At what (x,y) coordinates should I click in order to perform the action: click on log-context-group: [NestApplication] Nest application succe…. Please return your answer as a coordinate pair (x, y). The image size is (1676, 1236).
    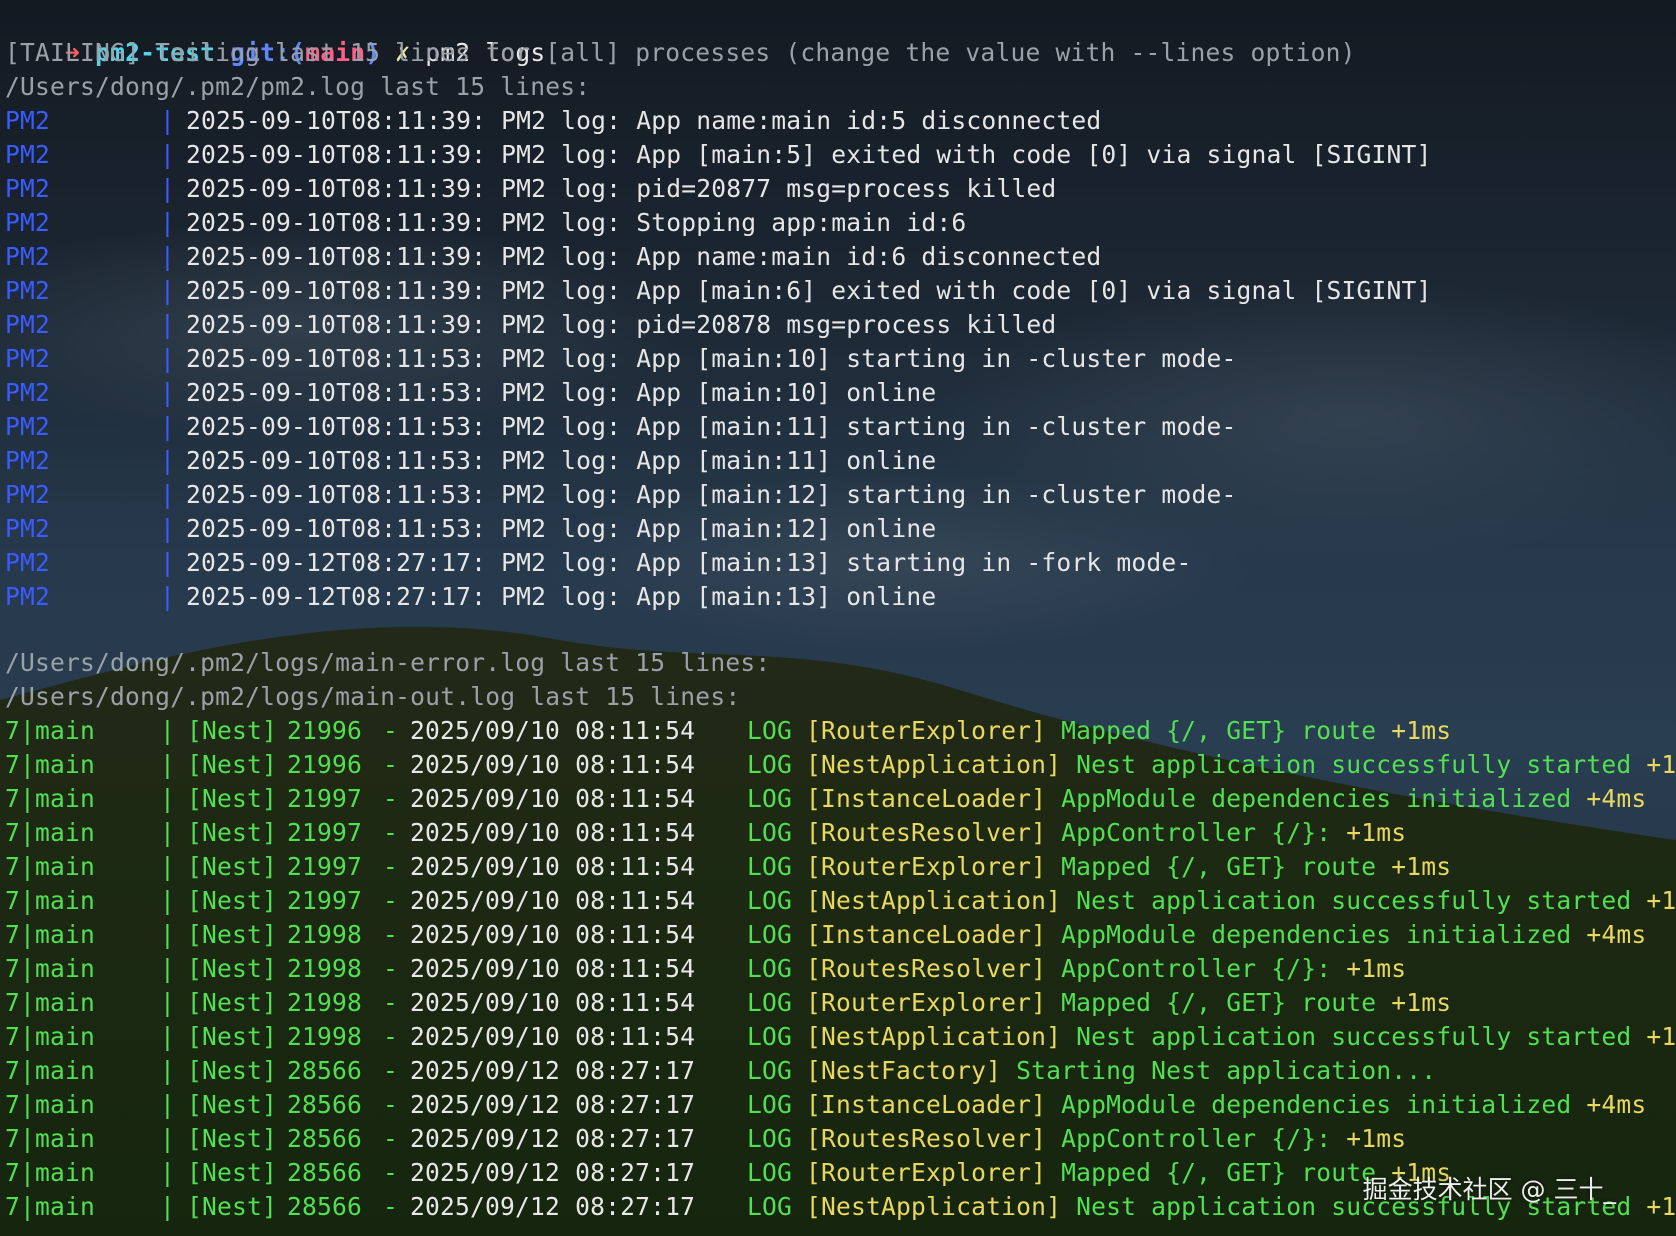
    Looking at the image, I should click on (1241, 1037).